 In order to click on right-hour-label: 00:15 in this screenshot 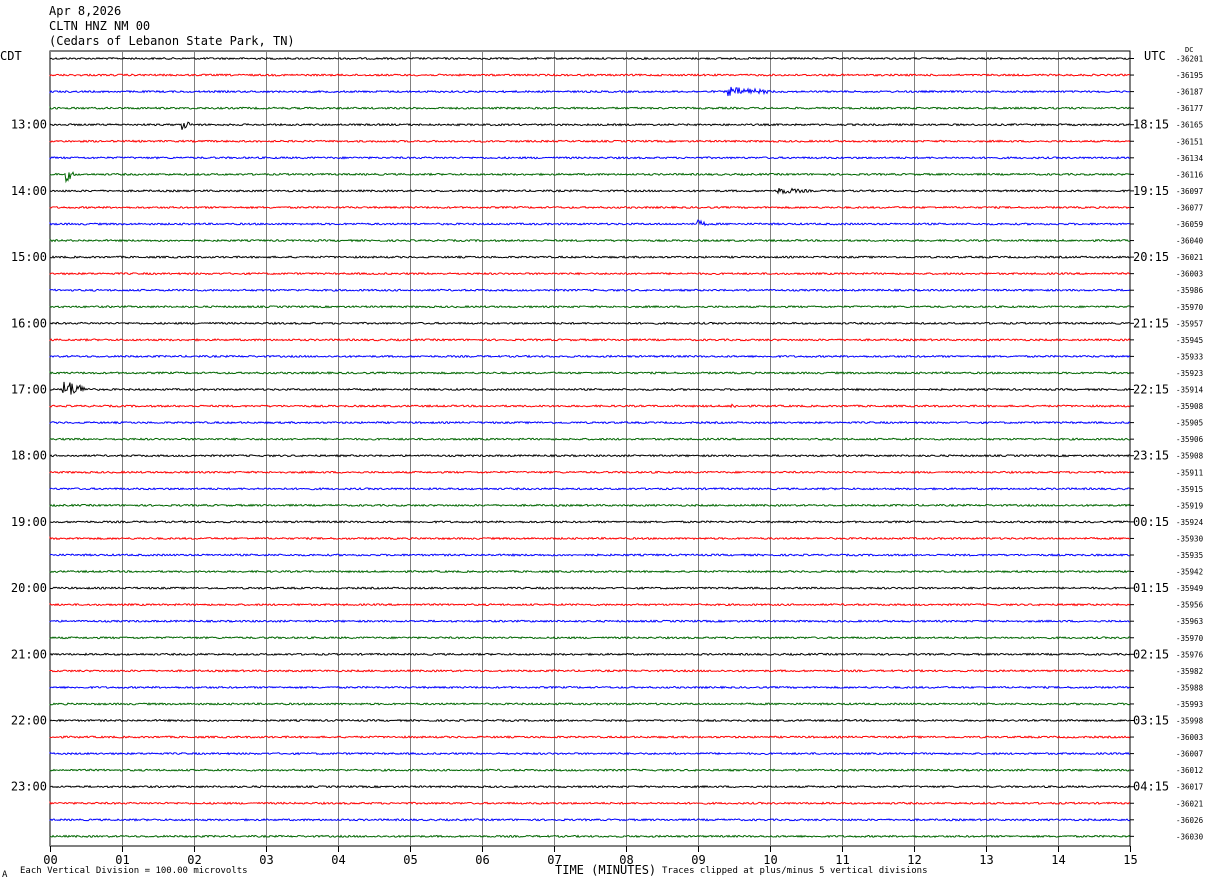, I will do `click(1151, 522)`.